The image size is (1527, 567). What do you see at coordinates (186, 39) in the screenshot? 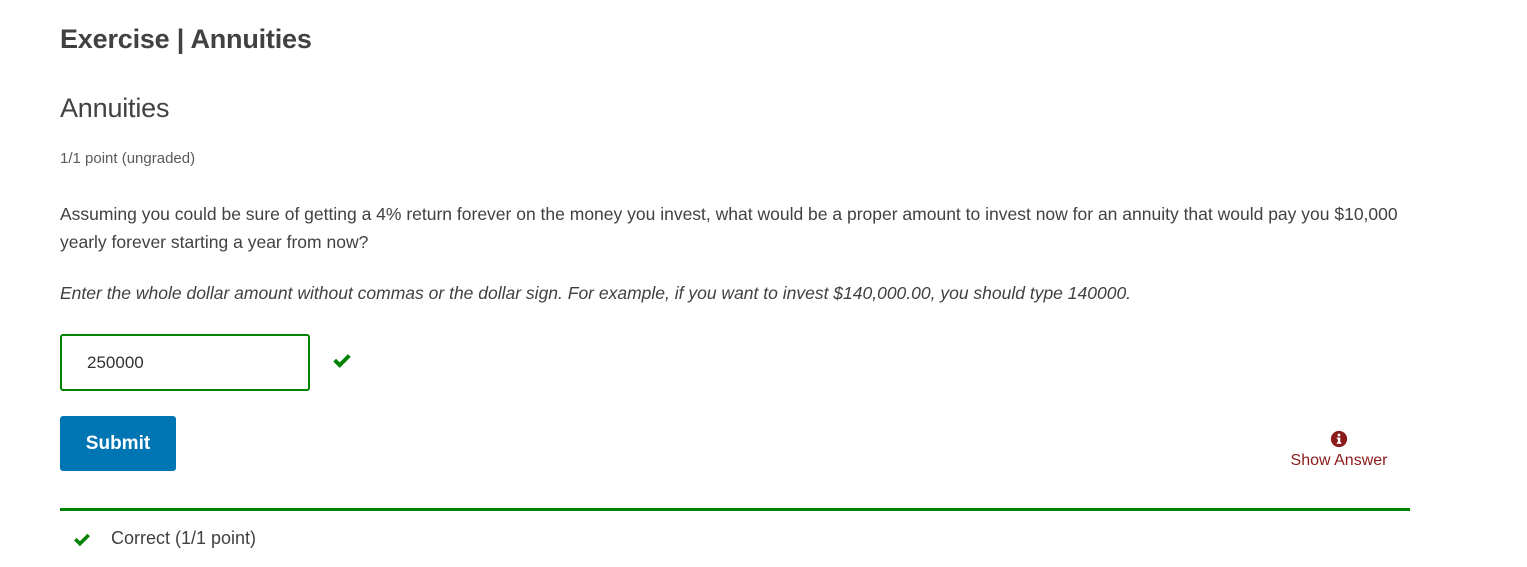
I see `page-title: Exercise | Annuities` at bounding box center [186, 39].